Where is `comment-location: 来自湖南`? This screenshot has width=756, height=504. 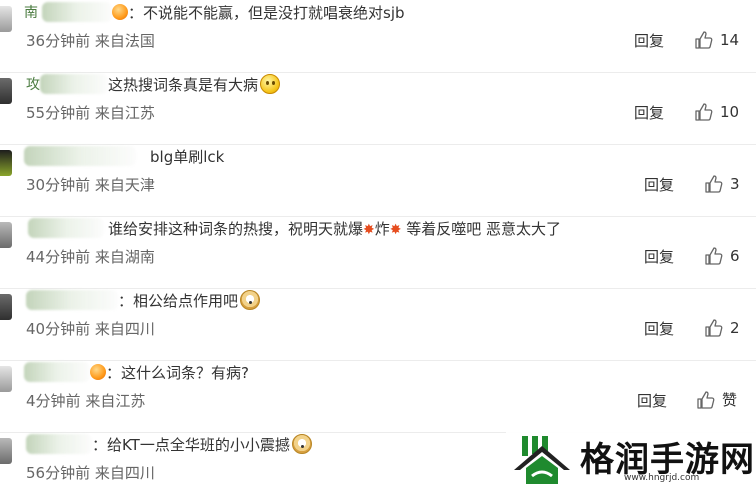 comment-location: 来自湖南 is located at coordinates (124, 257).